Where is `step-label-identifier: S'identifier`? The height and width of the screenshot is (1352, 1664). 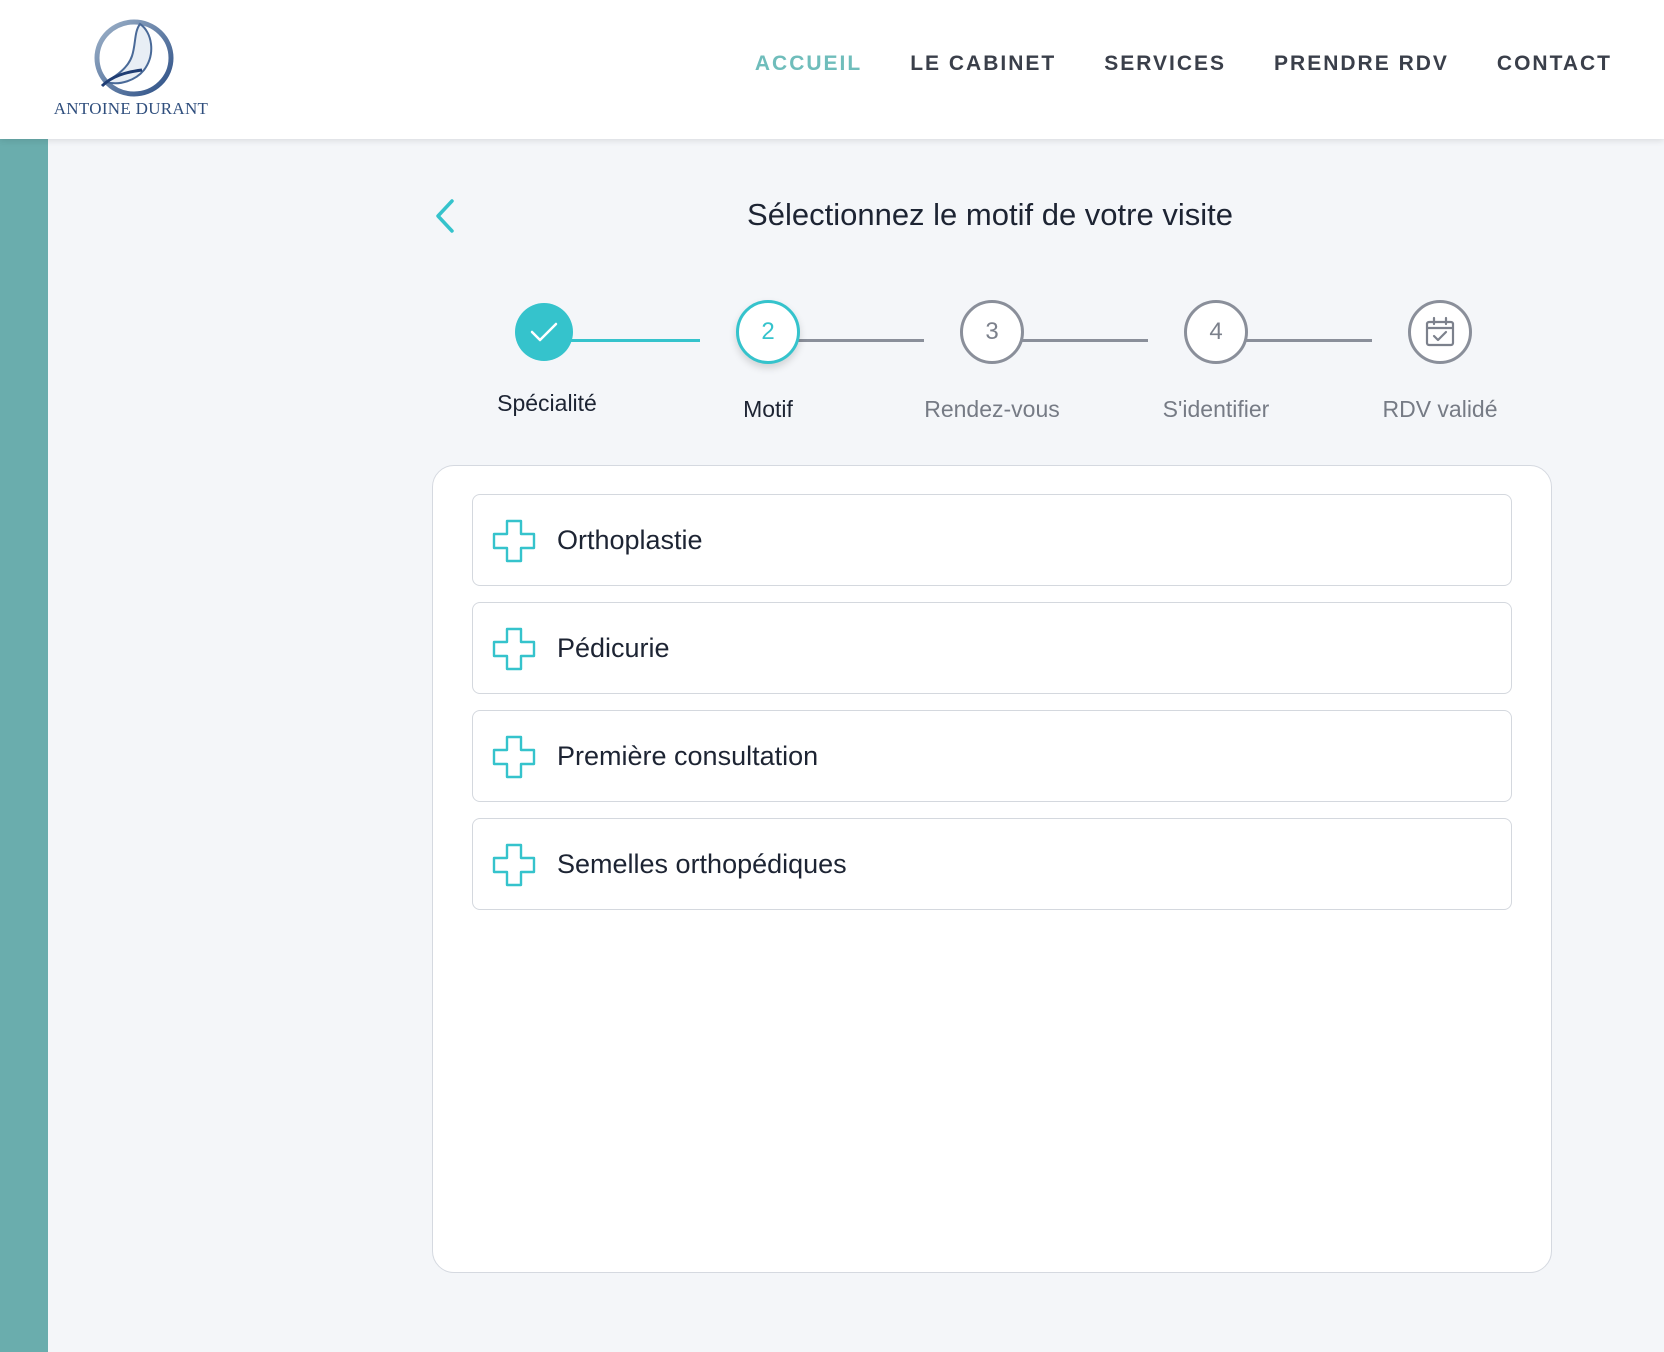 step-label-identifier: S'identifier is located at coordinates (1216, 409).